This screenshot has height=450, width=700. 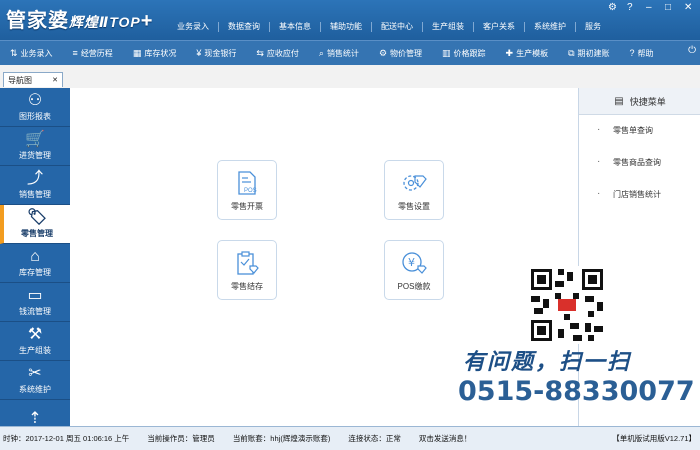 I want to click on toolbar-entry-button: ⇅ 业务录入, so click(x=31, y=53).